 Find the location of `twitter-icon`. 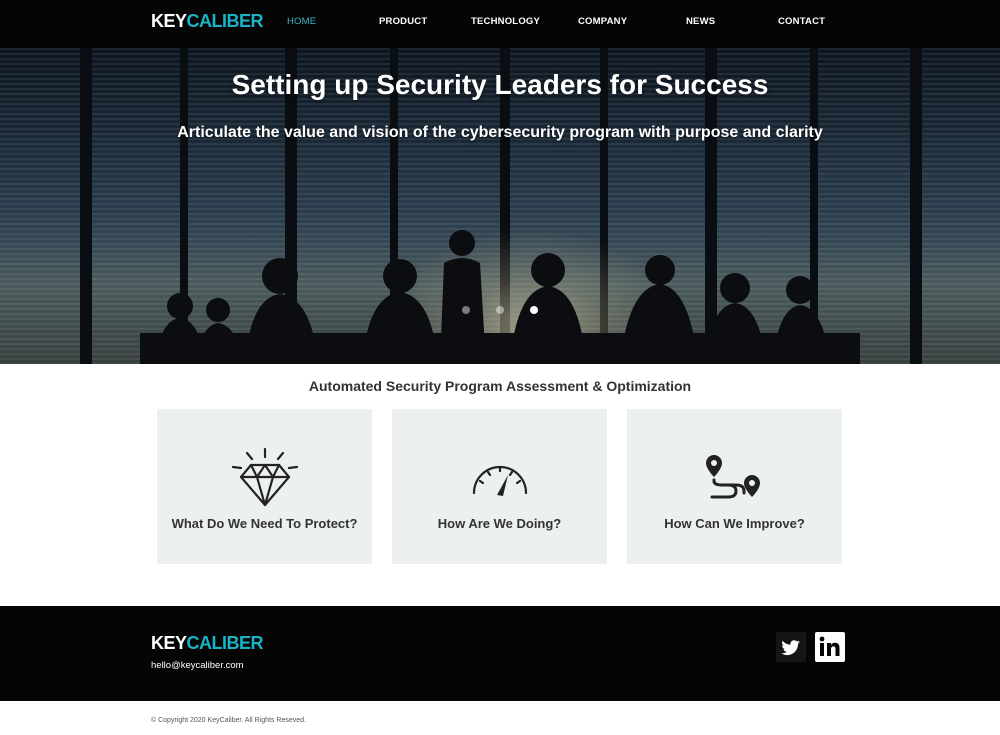

twitter-icon is located at coordinates (791, 647).